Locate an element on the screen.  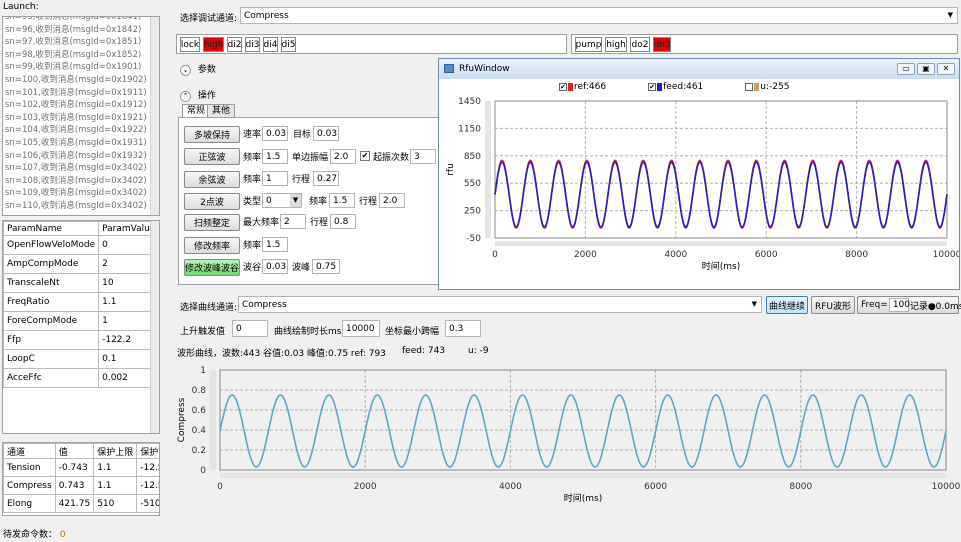
modify-freq-button: 修改频率 is located at coordinates (212, 245).